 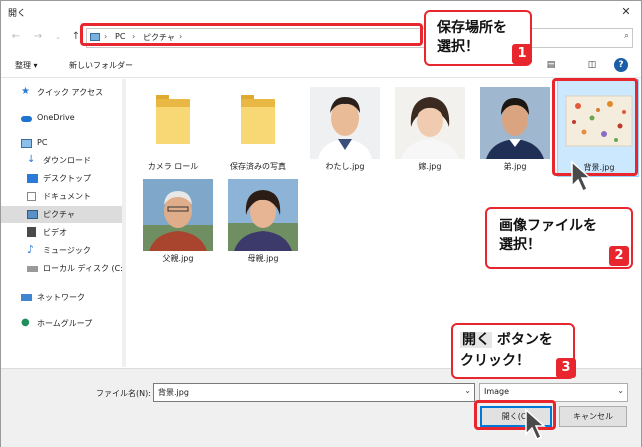 I want to click on sidebar-item-documents: ドキュメント, so click(x=62, y=196).